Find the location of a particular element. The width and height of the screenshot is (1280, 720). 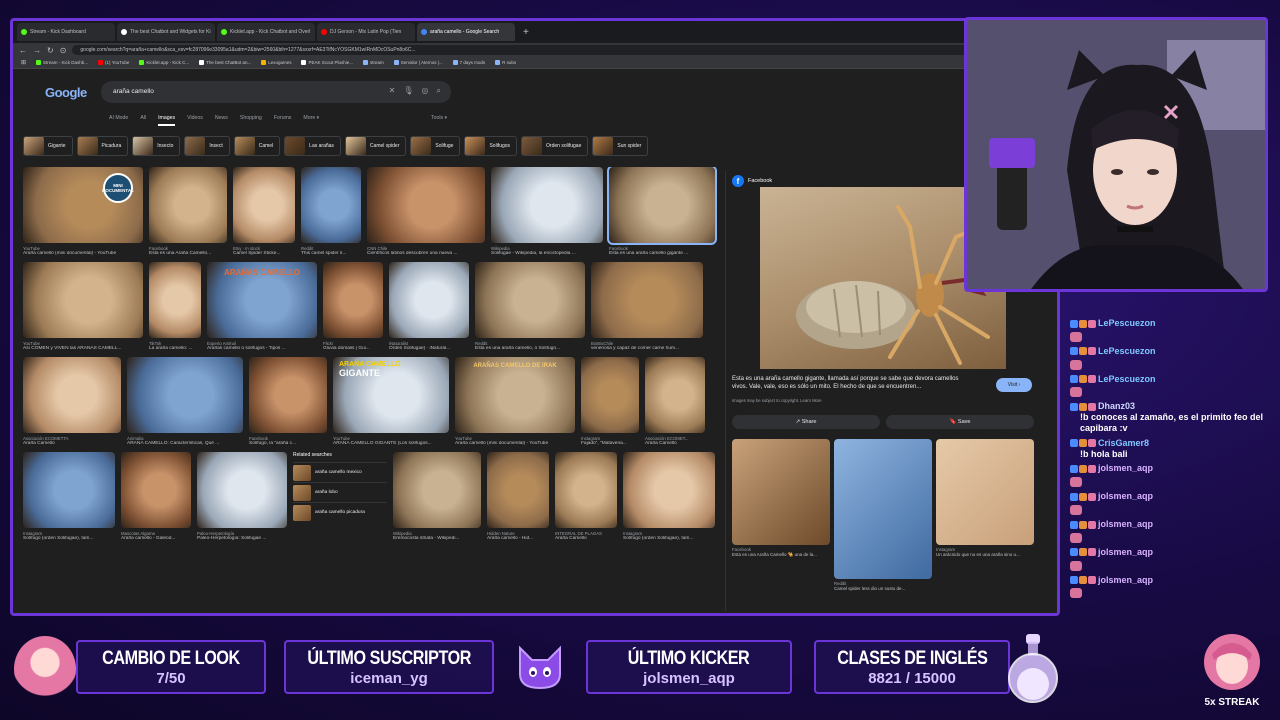

lens-icon: ◎ is located at coordinates (425, 91).